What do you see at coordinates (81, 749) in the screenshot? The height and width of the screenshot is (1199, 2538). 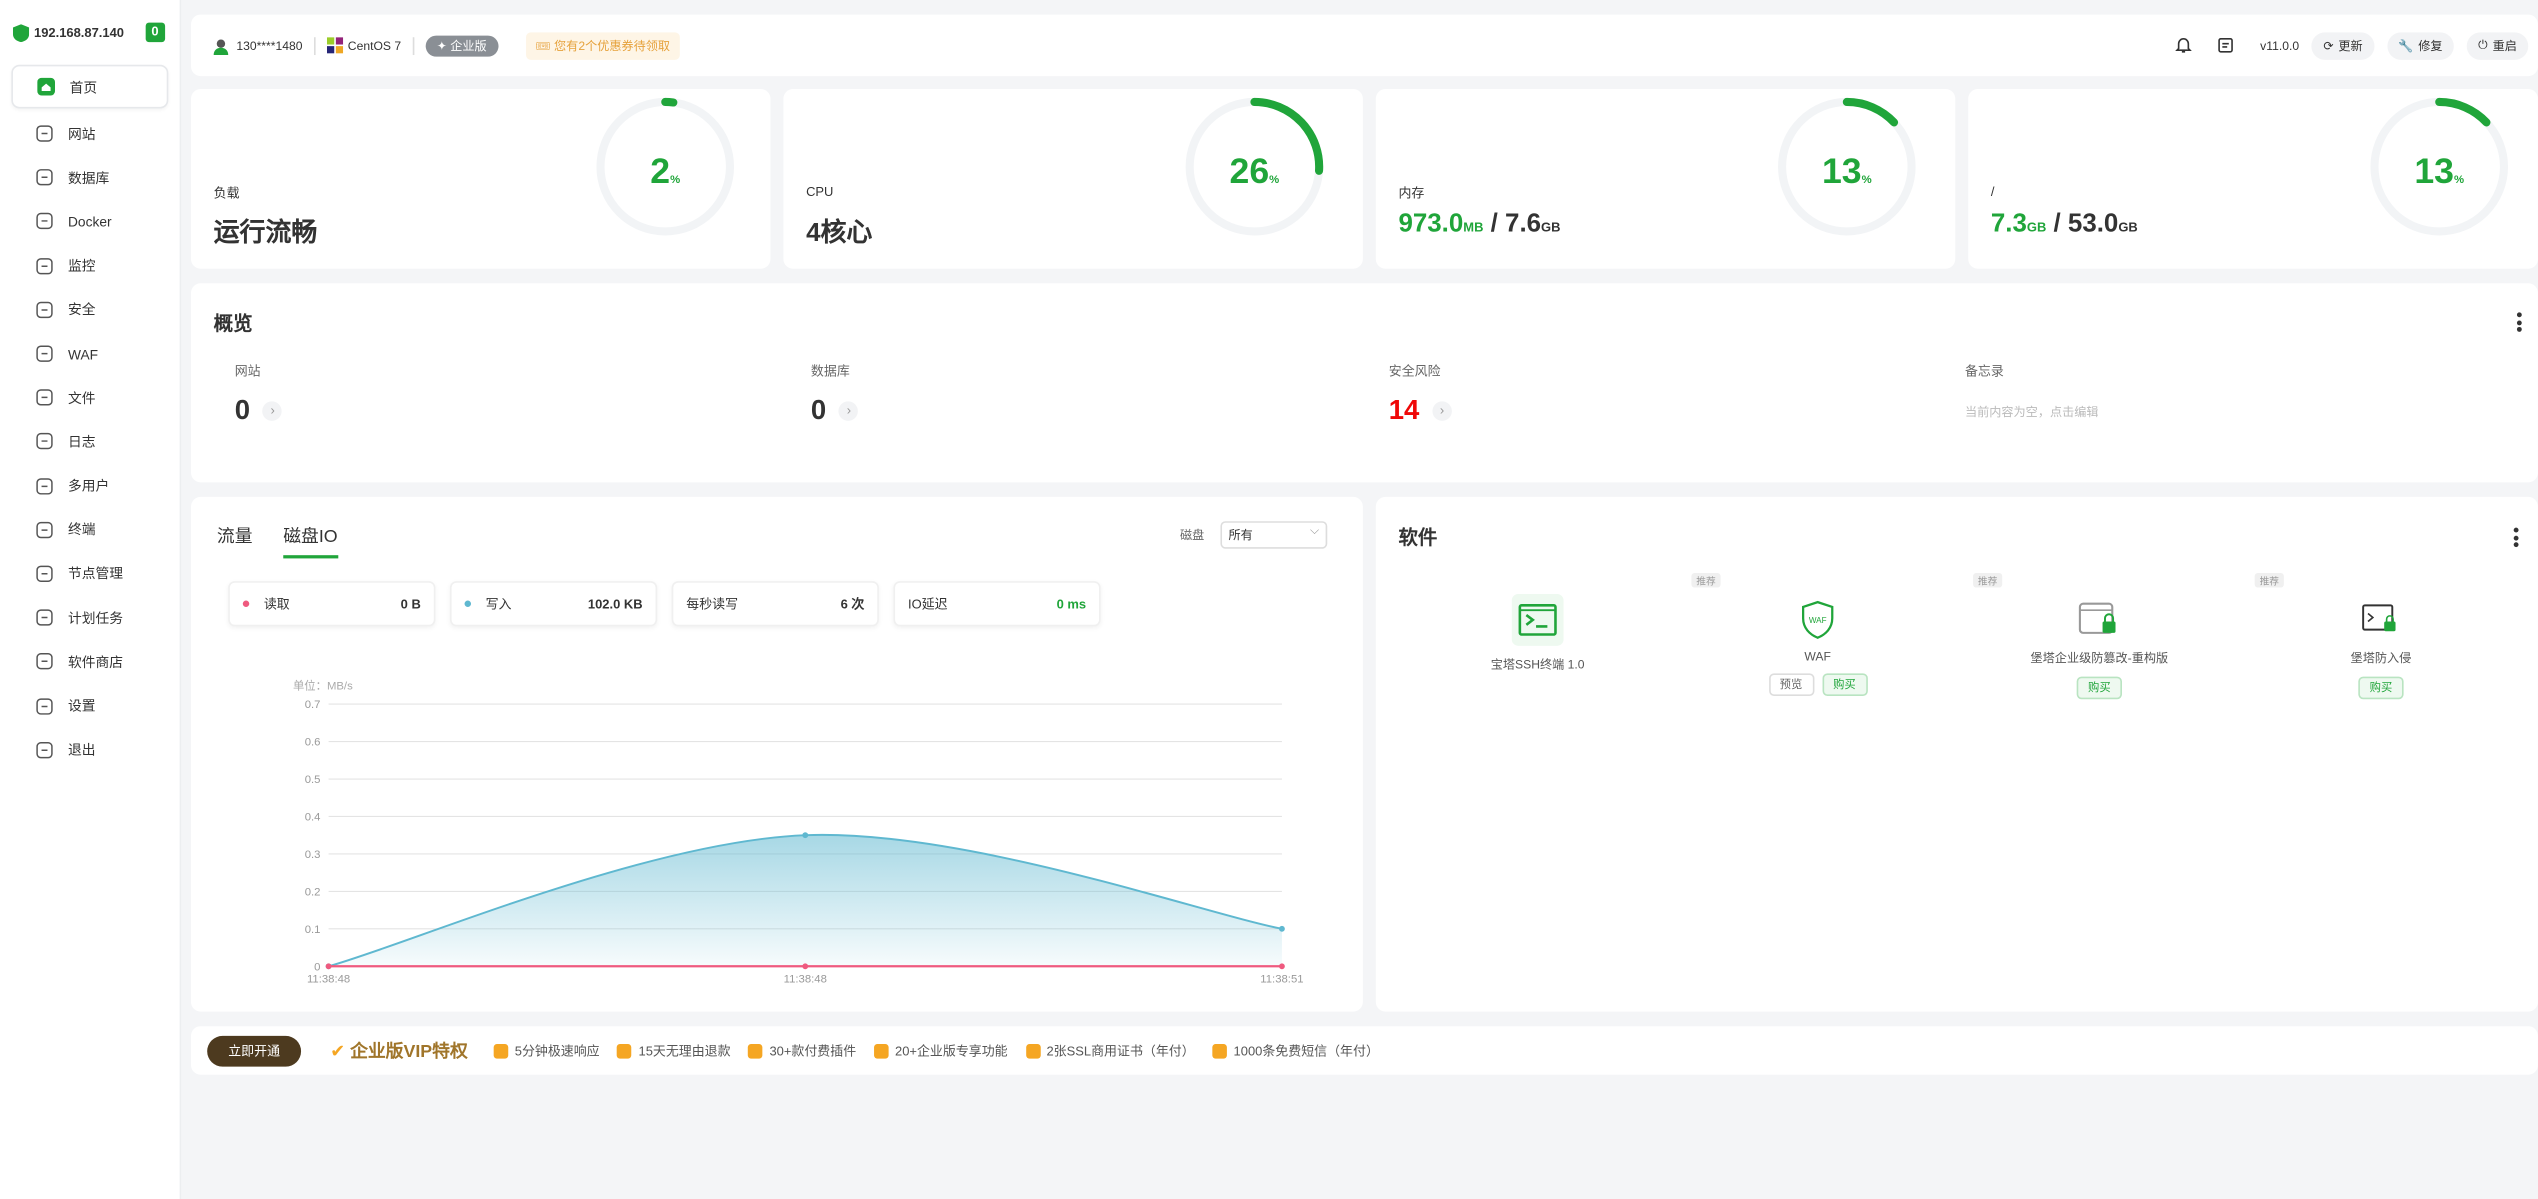 I see `sidebar-item-label: 退出` at bounding box center [81, 749].